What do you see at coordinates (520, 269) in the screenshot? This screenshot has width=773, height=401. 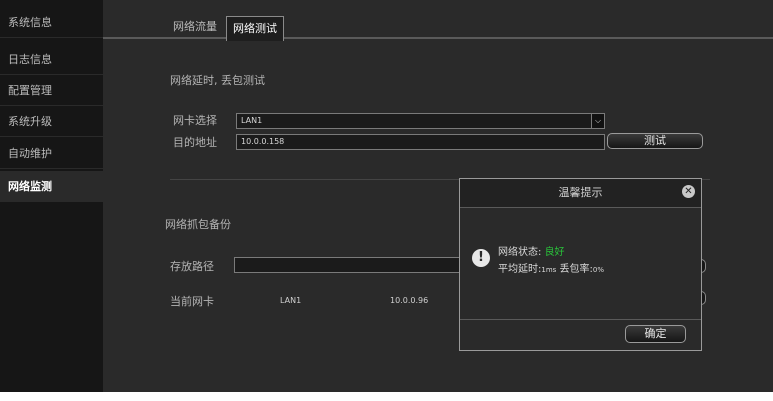 I see `avg-latency-label: 平均延时:` at bounding box center [520, 269].